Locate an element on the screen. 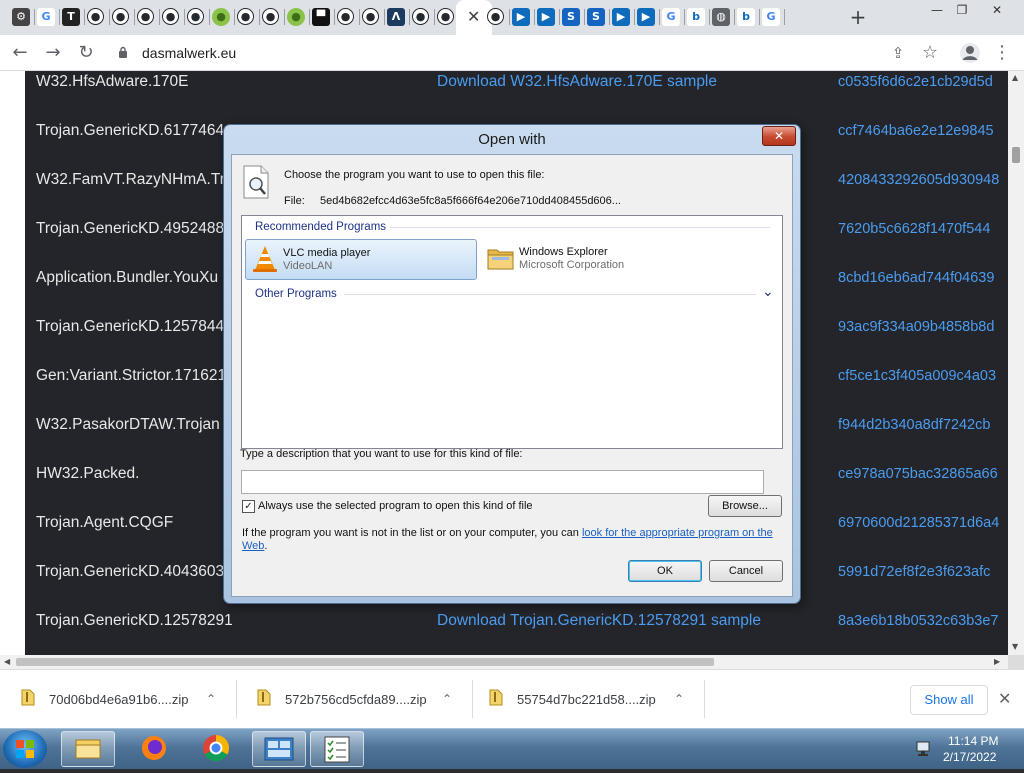 The height and width of the screenshot is (773, 1024). clock-time: 11:14 PM is located at coordinates (973, 741).